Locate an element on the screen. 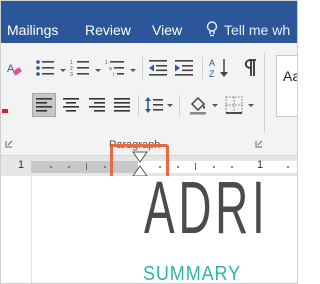  line-spacing-dropdown-arrow is located at coordinates (170, 105).